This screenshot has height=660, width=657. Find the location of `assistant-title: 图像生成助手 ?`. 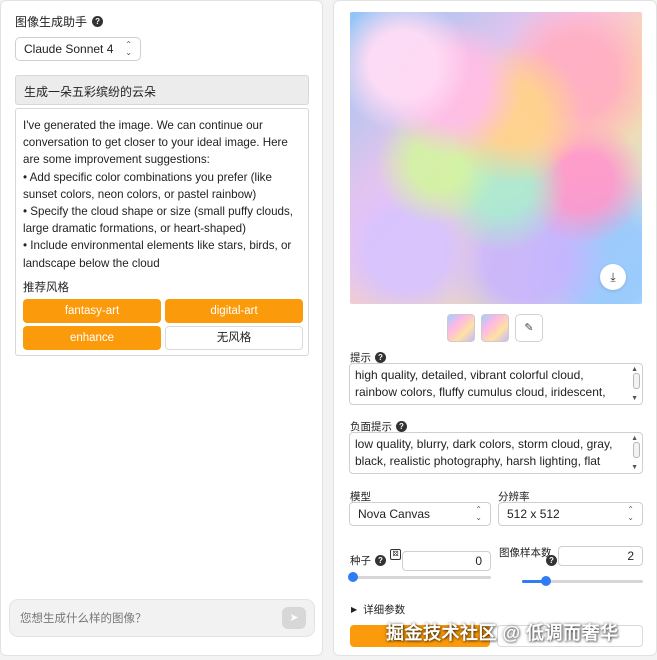

assistant-title: 图像生成助手 ? is located at coordinates (59, 21).